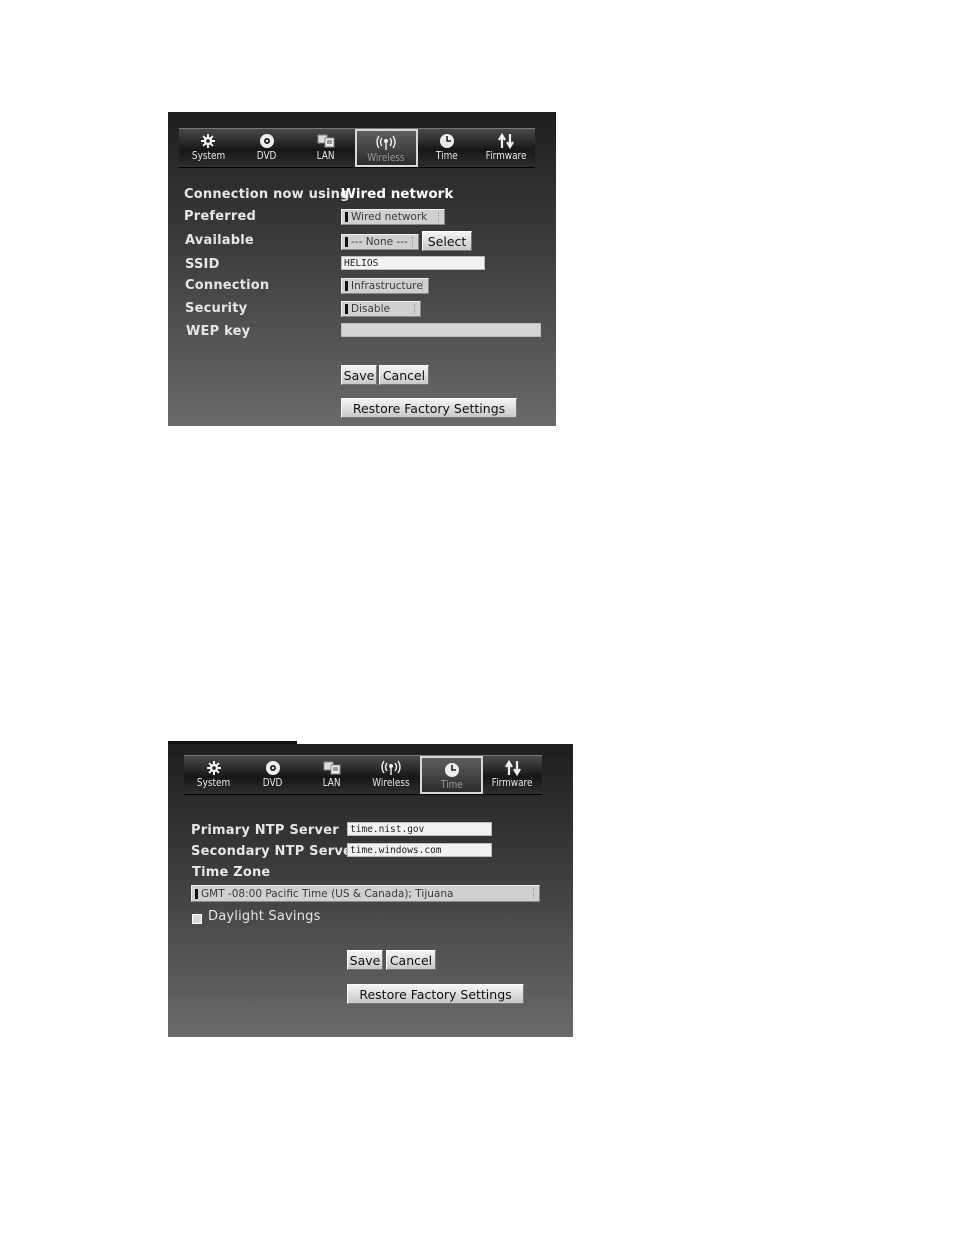  I want to click on wep-key-input, so click(441, 330).